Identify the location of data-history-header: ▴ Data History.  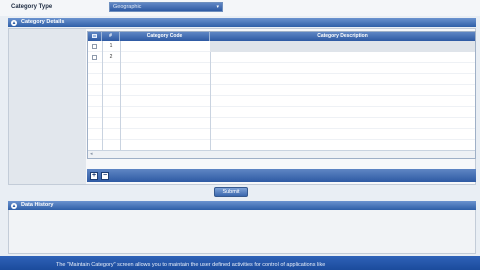
(242, 205).